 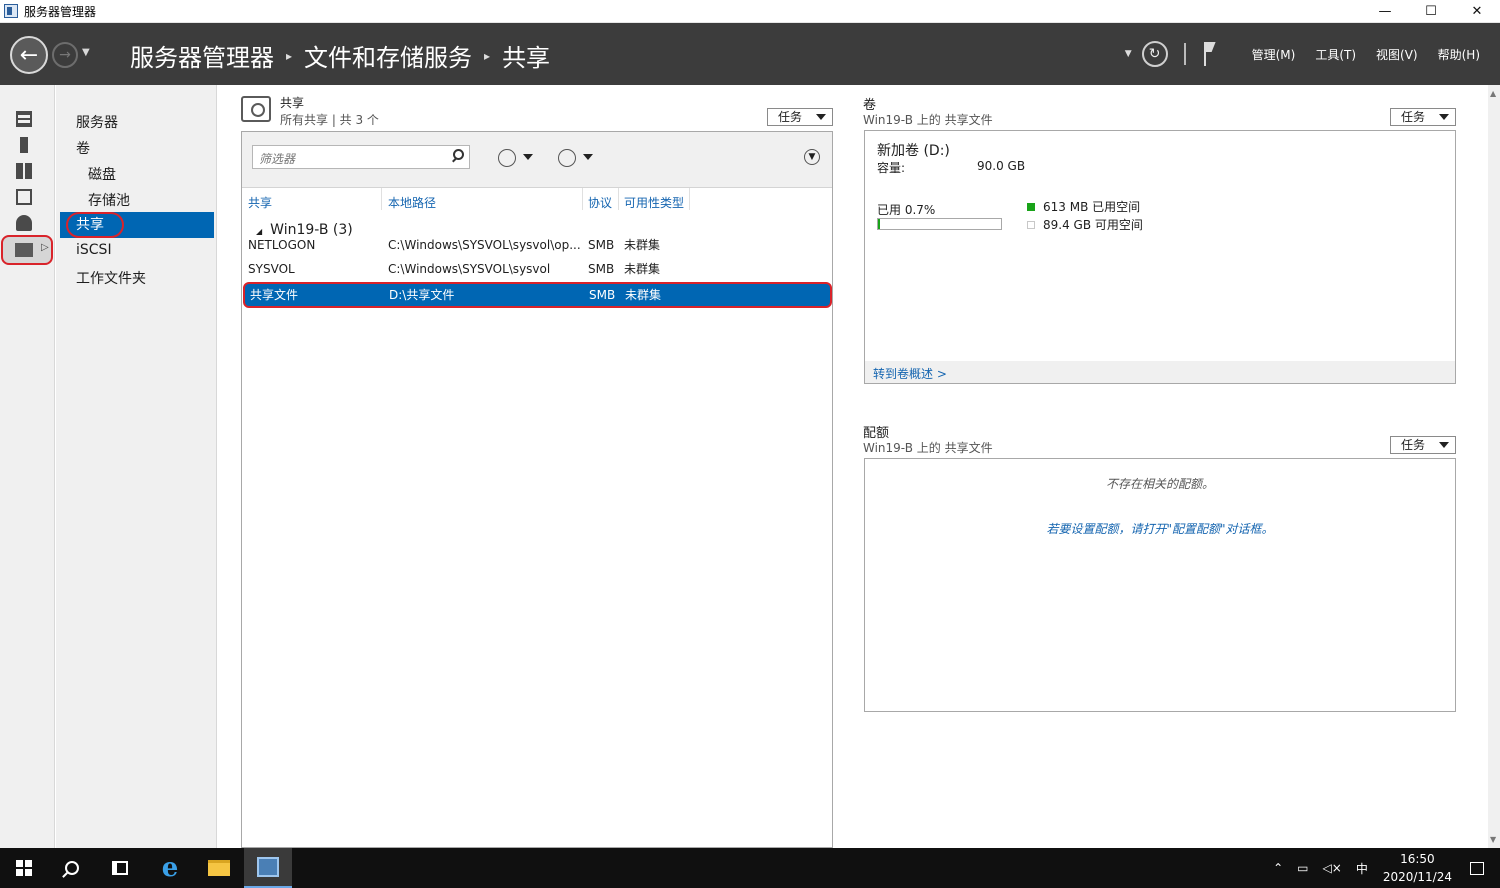 What do you see at coordinates (1493, 839) in the screenshot?
I see `scroll-down-icon: ▼` at bounding box center [1493, 839].